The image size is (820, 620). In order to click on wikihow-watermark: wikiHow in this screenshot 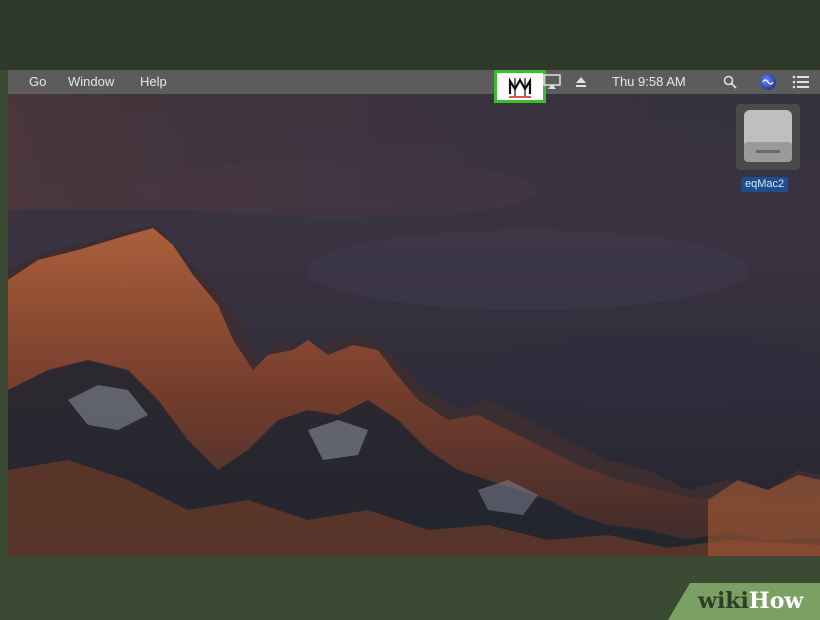, I will do `click(744, 601)`.